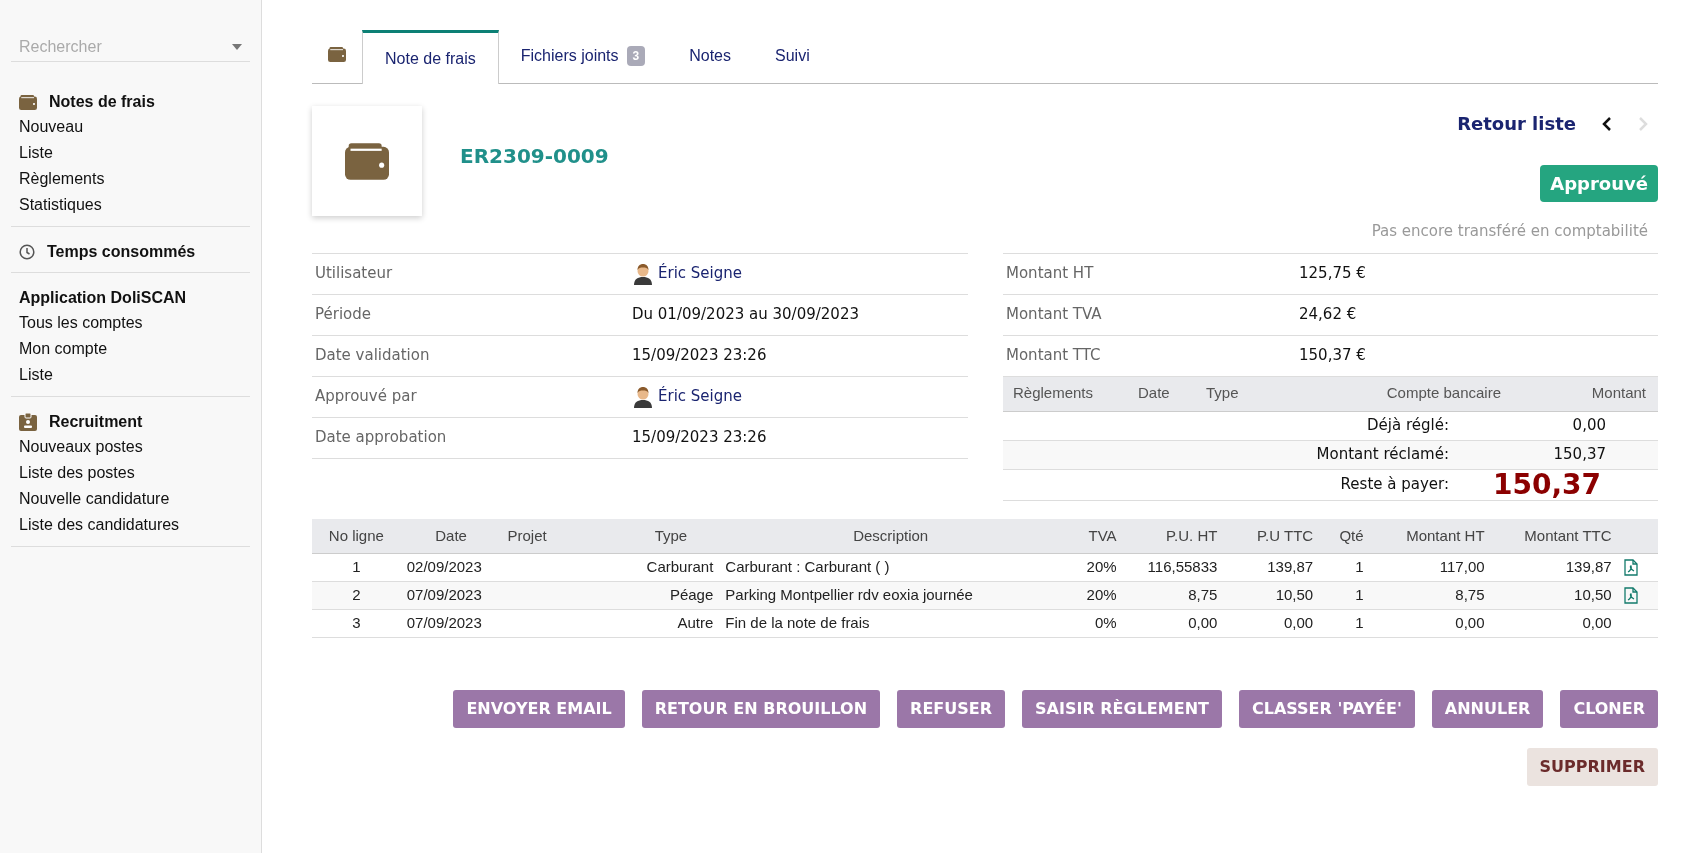  I want to click on field-label: Approuvé par, so click(366, 397).